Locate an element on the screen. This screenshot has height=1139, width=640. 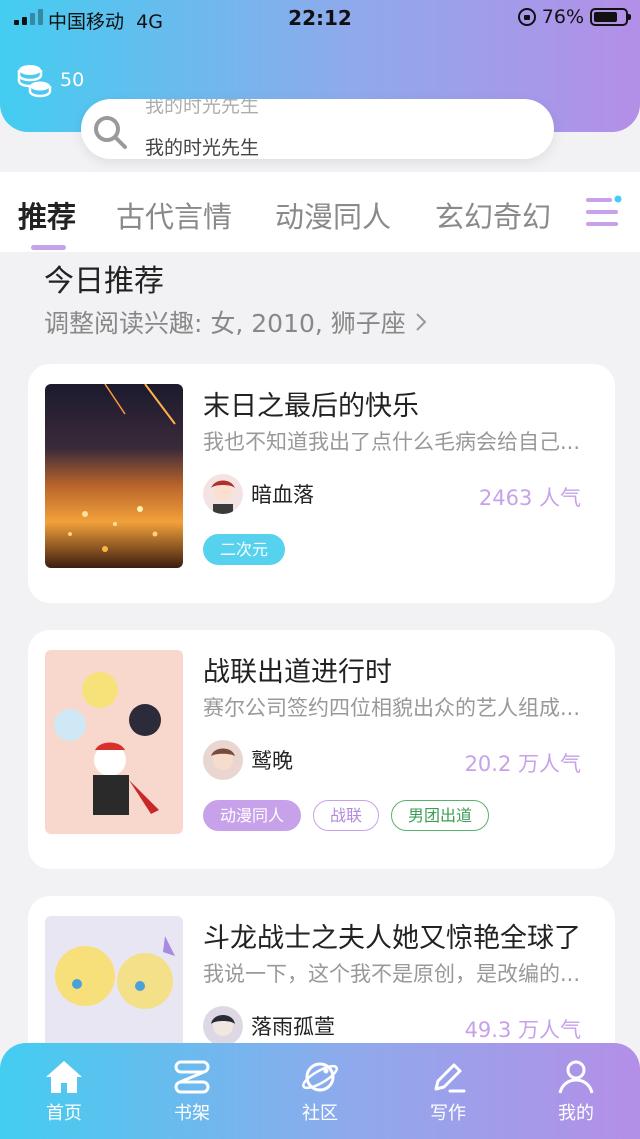
book-author: 落雨孤萱 is located at coordinates (269, 1026).